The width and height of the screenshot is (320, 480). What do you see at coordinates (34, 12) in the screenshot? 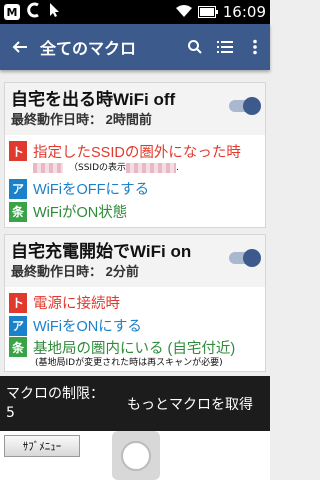
I see `c-icon` at bounding box center [34, 12].